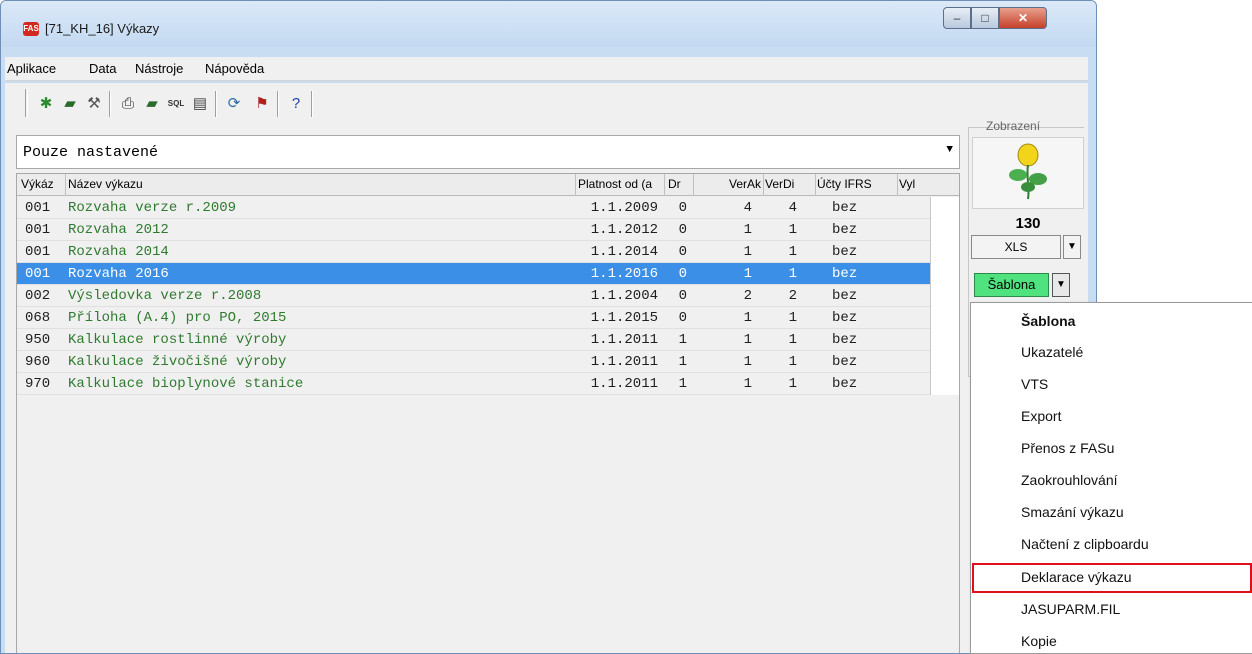  I want to click on cell-code: 950, so click(38, 340).